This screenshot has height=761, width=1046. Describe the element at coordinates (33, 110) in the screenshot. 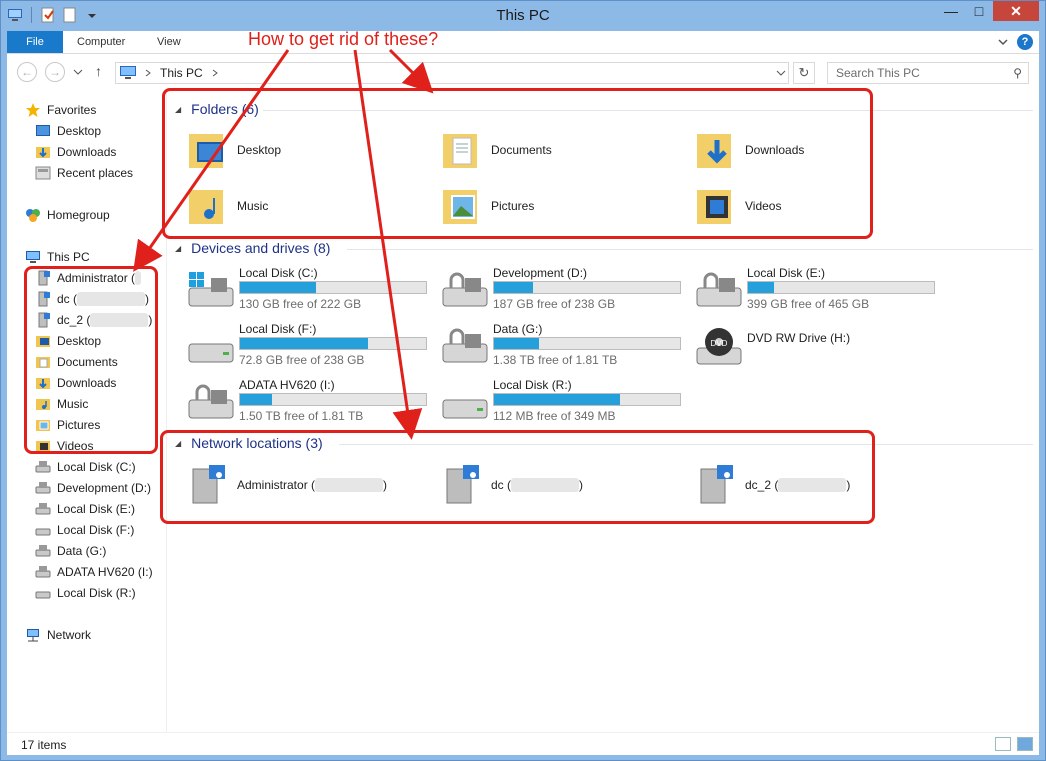

I see `star-icon` at that location.